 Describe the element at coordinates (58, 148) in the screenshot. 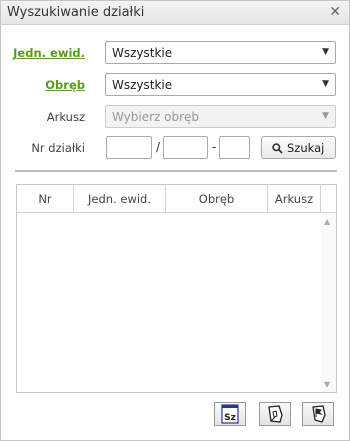

I see `nr-dzialki-label: Nr działki` at that location.